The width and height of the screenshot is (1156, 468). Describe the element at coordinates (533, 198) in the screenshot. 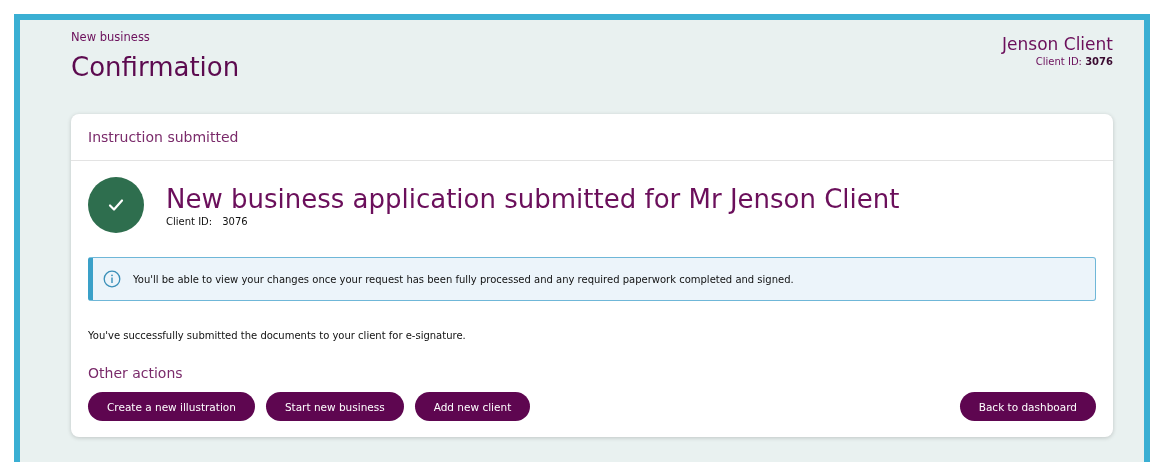

I see `success-heading: New business application submitted for Mr Jenson Client` at that location.